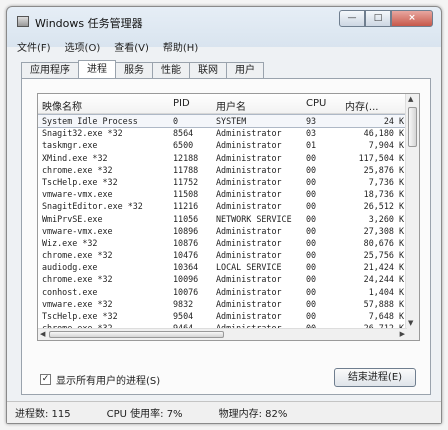  Describe the element at coordinates (383, 303) in the screenshot. I see `process-memory: 57,888 K` at that location.